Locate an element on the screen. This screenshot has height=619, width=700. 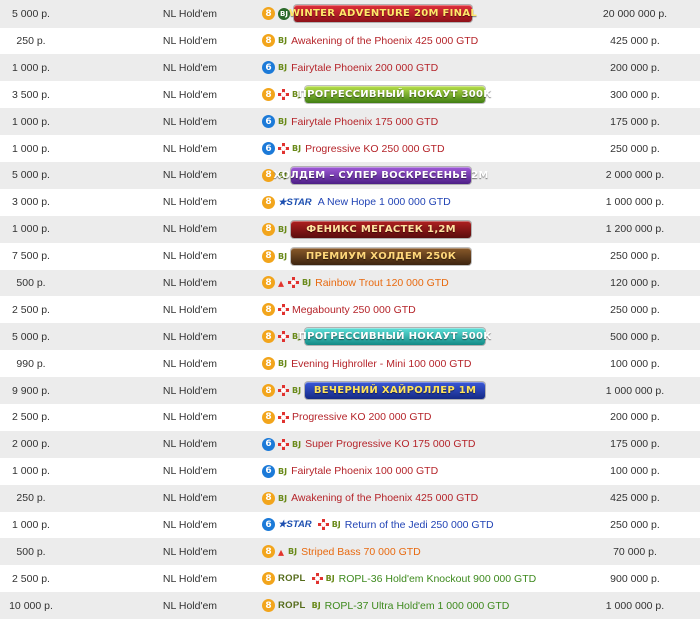
buyin-cell: 250 р. is located at coordinates (31, 498).